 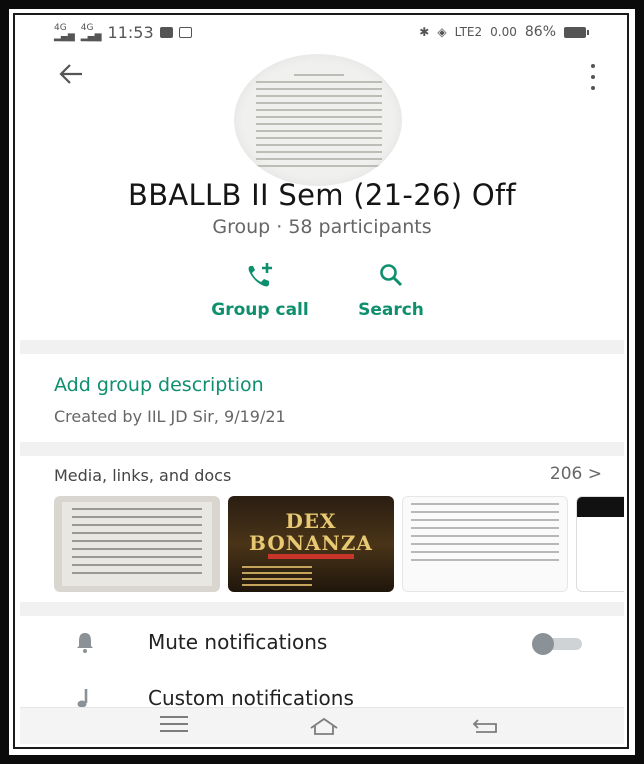 I want to click on gallery-icon, so click(x=185, y=32).